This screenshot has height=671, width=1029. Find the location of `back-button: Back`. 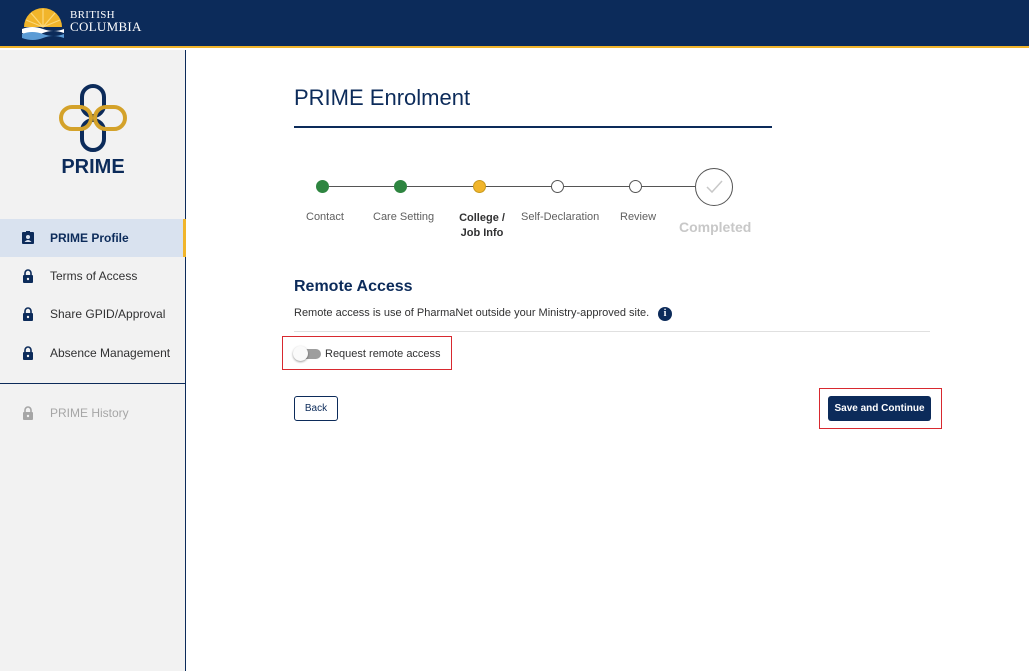

back-button: Back is located at coordinates (316, 408).